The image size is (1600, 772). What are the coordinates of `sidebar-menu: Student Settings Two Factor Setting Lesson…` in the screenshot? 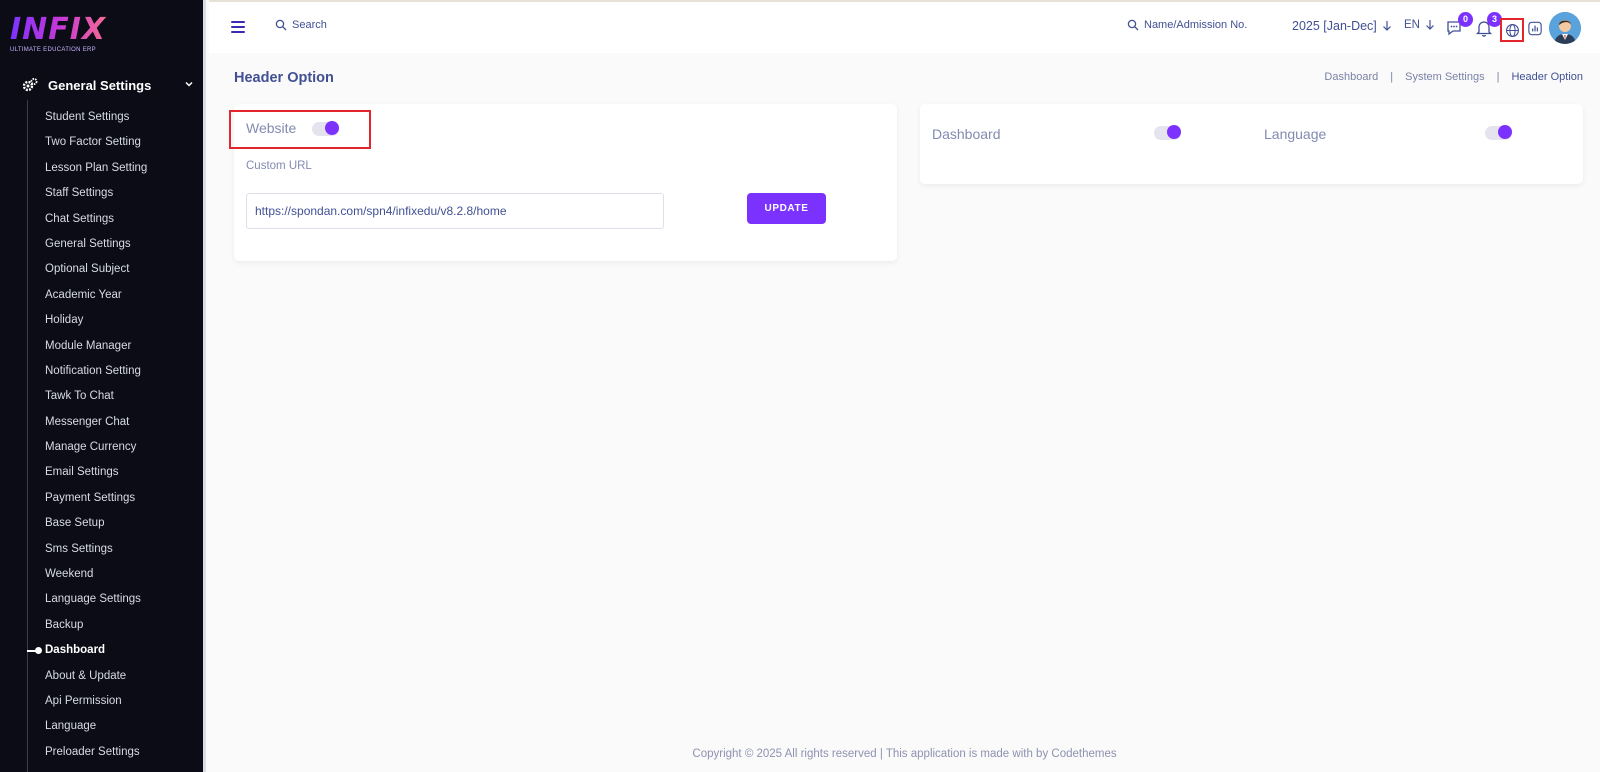 It's located at (86, 435).